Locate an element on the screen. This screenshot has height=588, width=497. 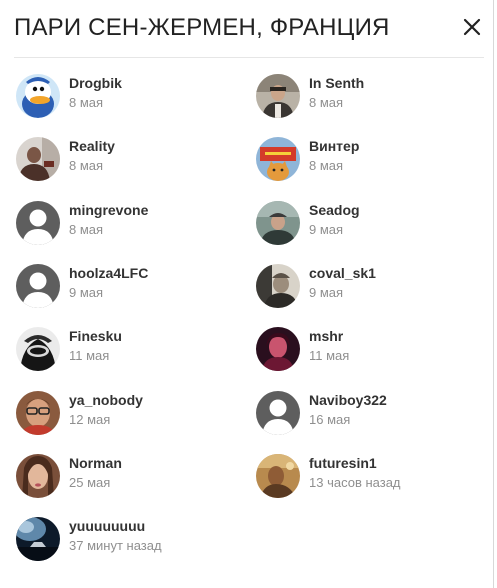
user-item: coval_sk1 9 мая is located at coordinates (371, 285).